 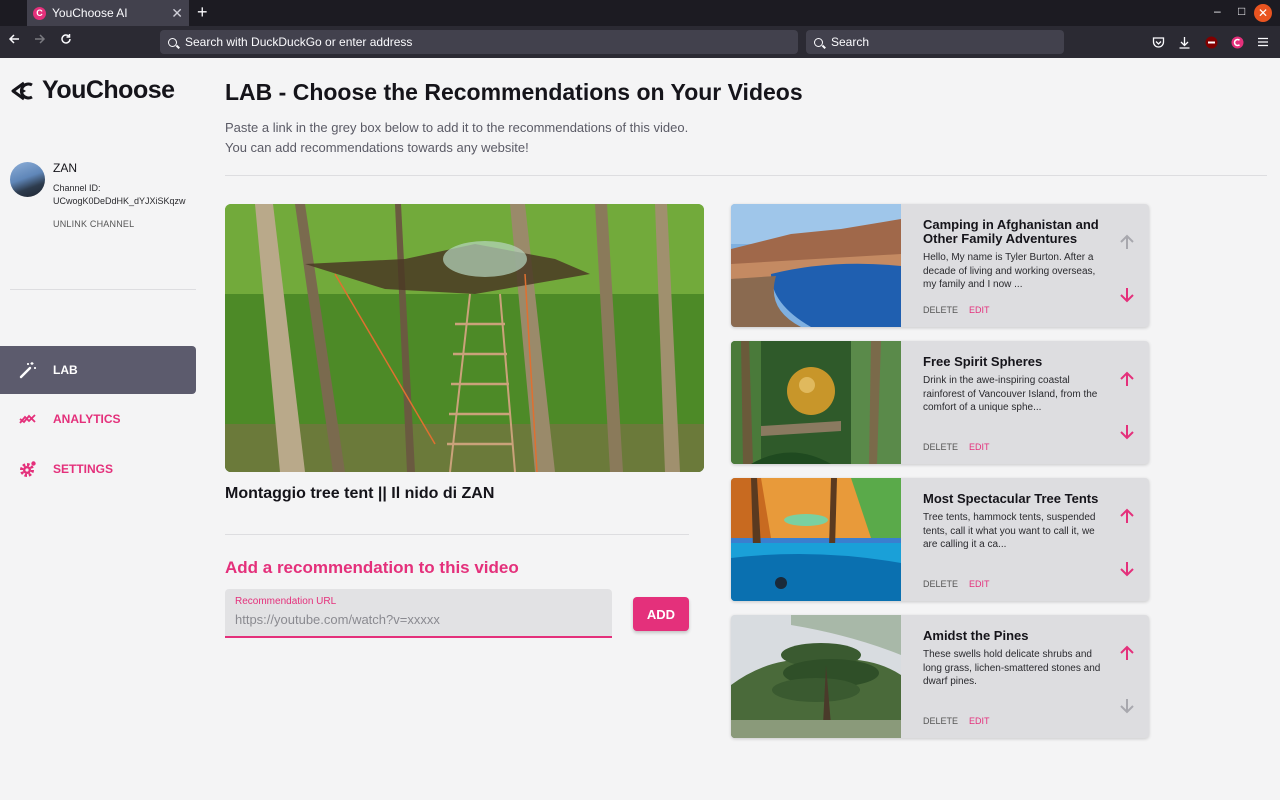 I want to click on magic-wand-icon, so click(x=28, y=370).